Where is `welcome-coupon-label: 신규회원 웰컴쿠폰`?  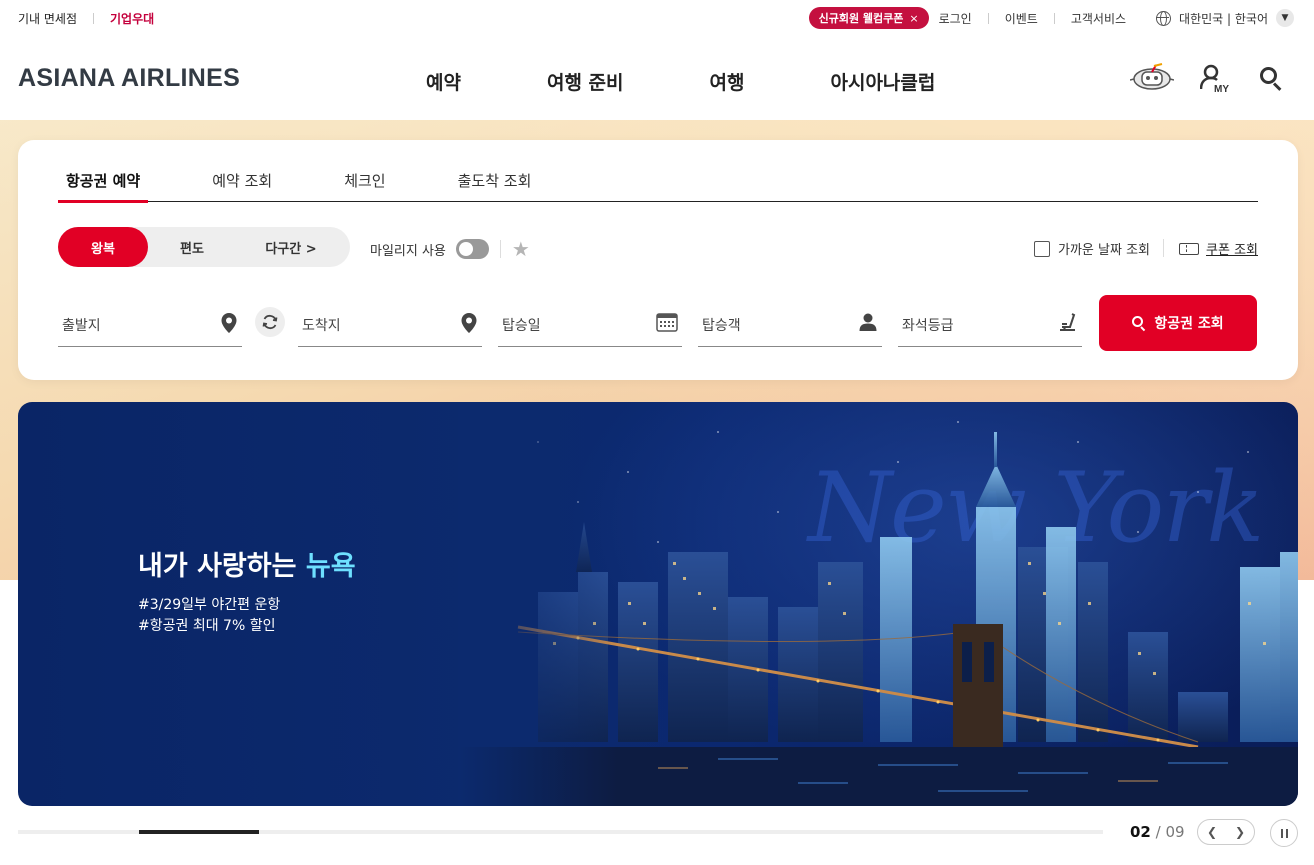 welcome-coupon-label: 신규회원 웰컴쿠폰 is located at coordinates (861, 18).